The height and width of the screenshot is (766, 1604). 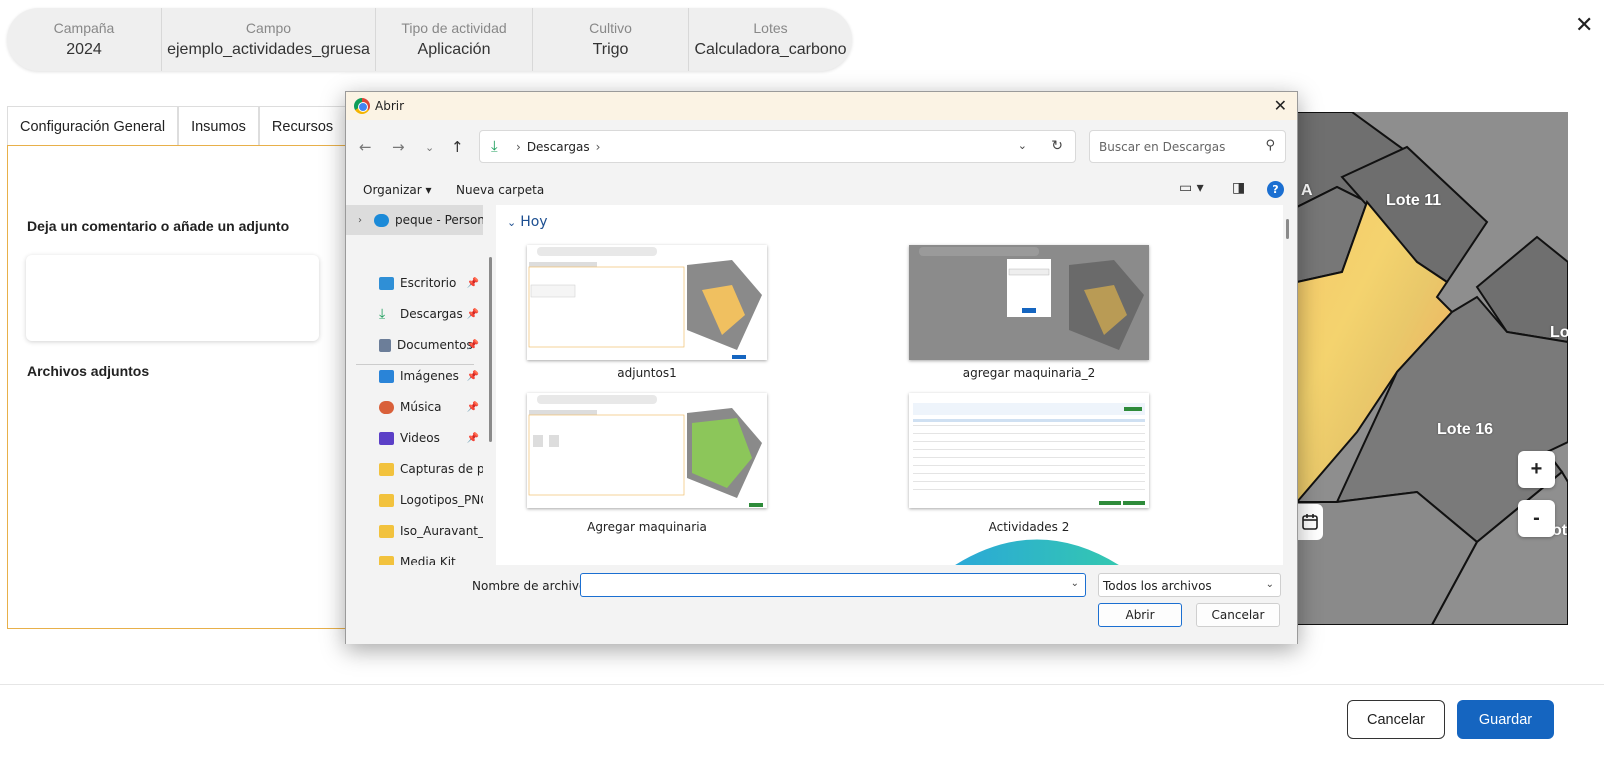 I want to click on map-fields, so click(x=1432, y=368).